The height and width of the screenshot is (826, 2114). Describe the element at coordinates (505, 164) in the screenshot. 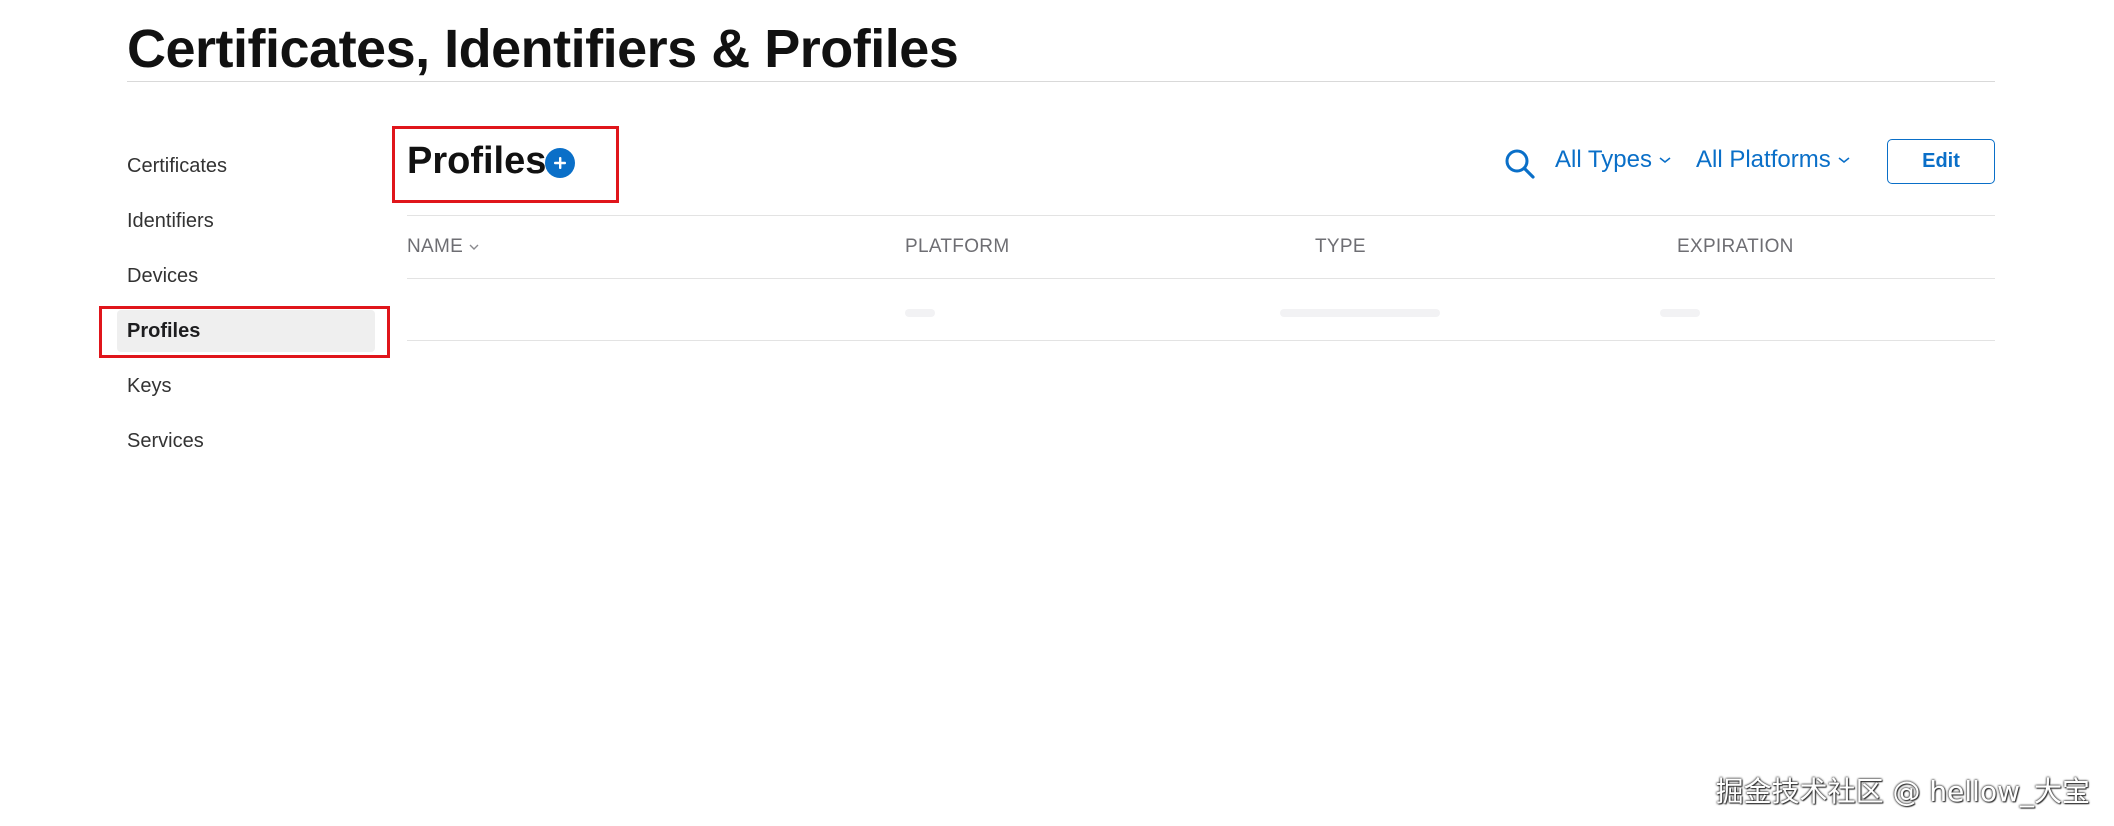

I see `annotation-highlight-title` at that location.